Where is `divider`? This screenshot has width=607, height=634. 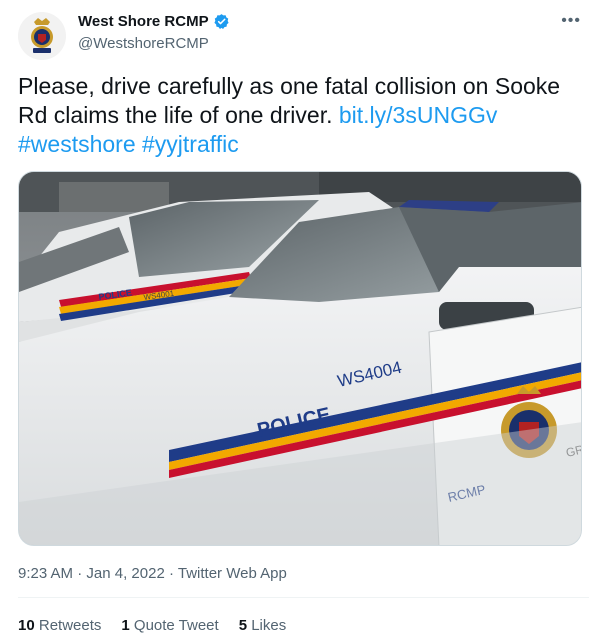 divider is located at coordinates (303, 597).